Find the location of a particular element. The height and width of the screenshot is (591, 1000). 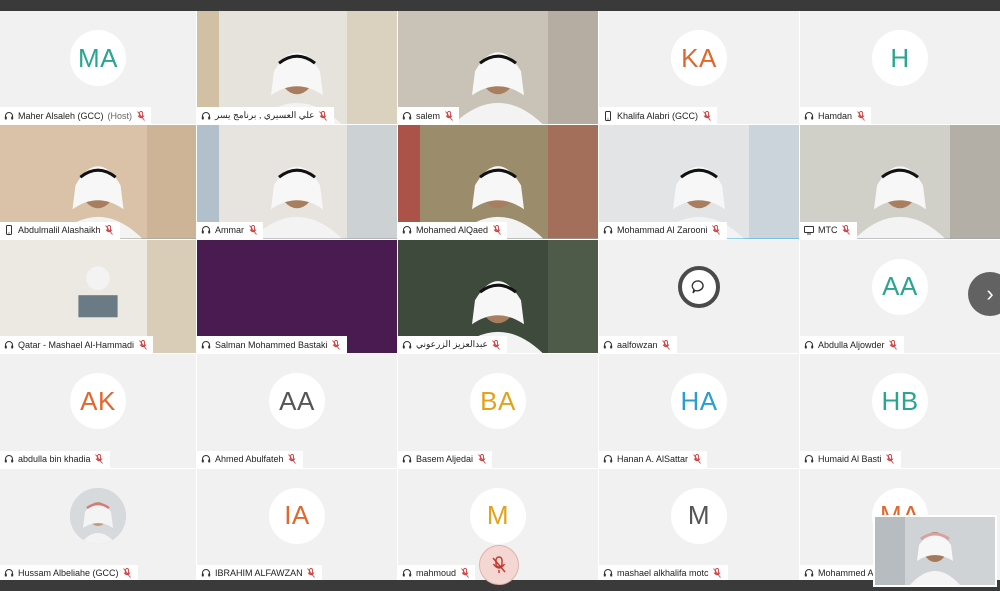

participant-name: Mohammed A is located at coordinates (846, 573).